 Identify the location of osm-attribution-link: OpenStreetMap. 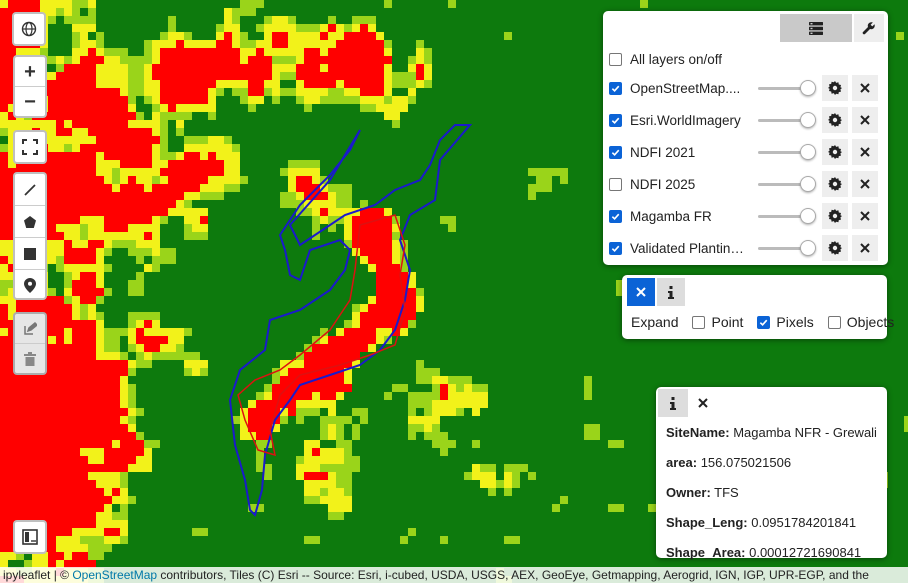
(114, 575).